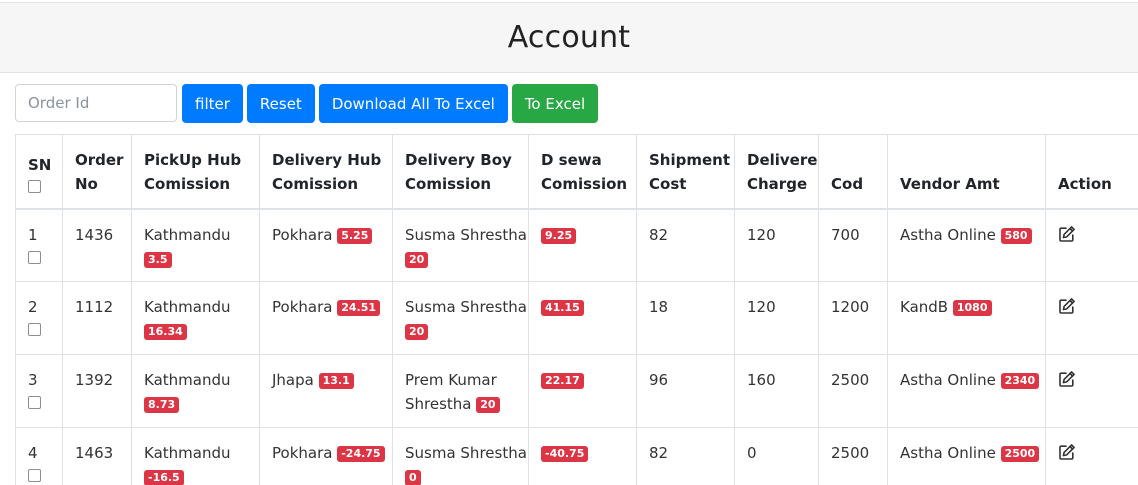 This screenshot has height=485, width=1138. What do you see at coordinates (582, 318) in the screenshot?
I see `cell-dsewa: 41.15` at bounding box center [582, 318].